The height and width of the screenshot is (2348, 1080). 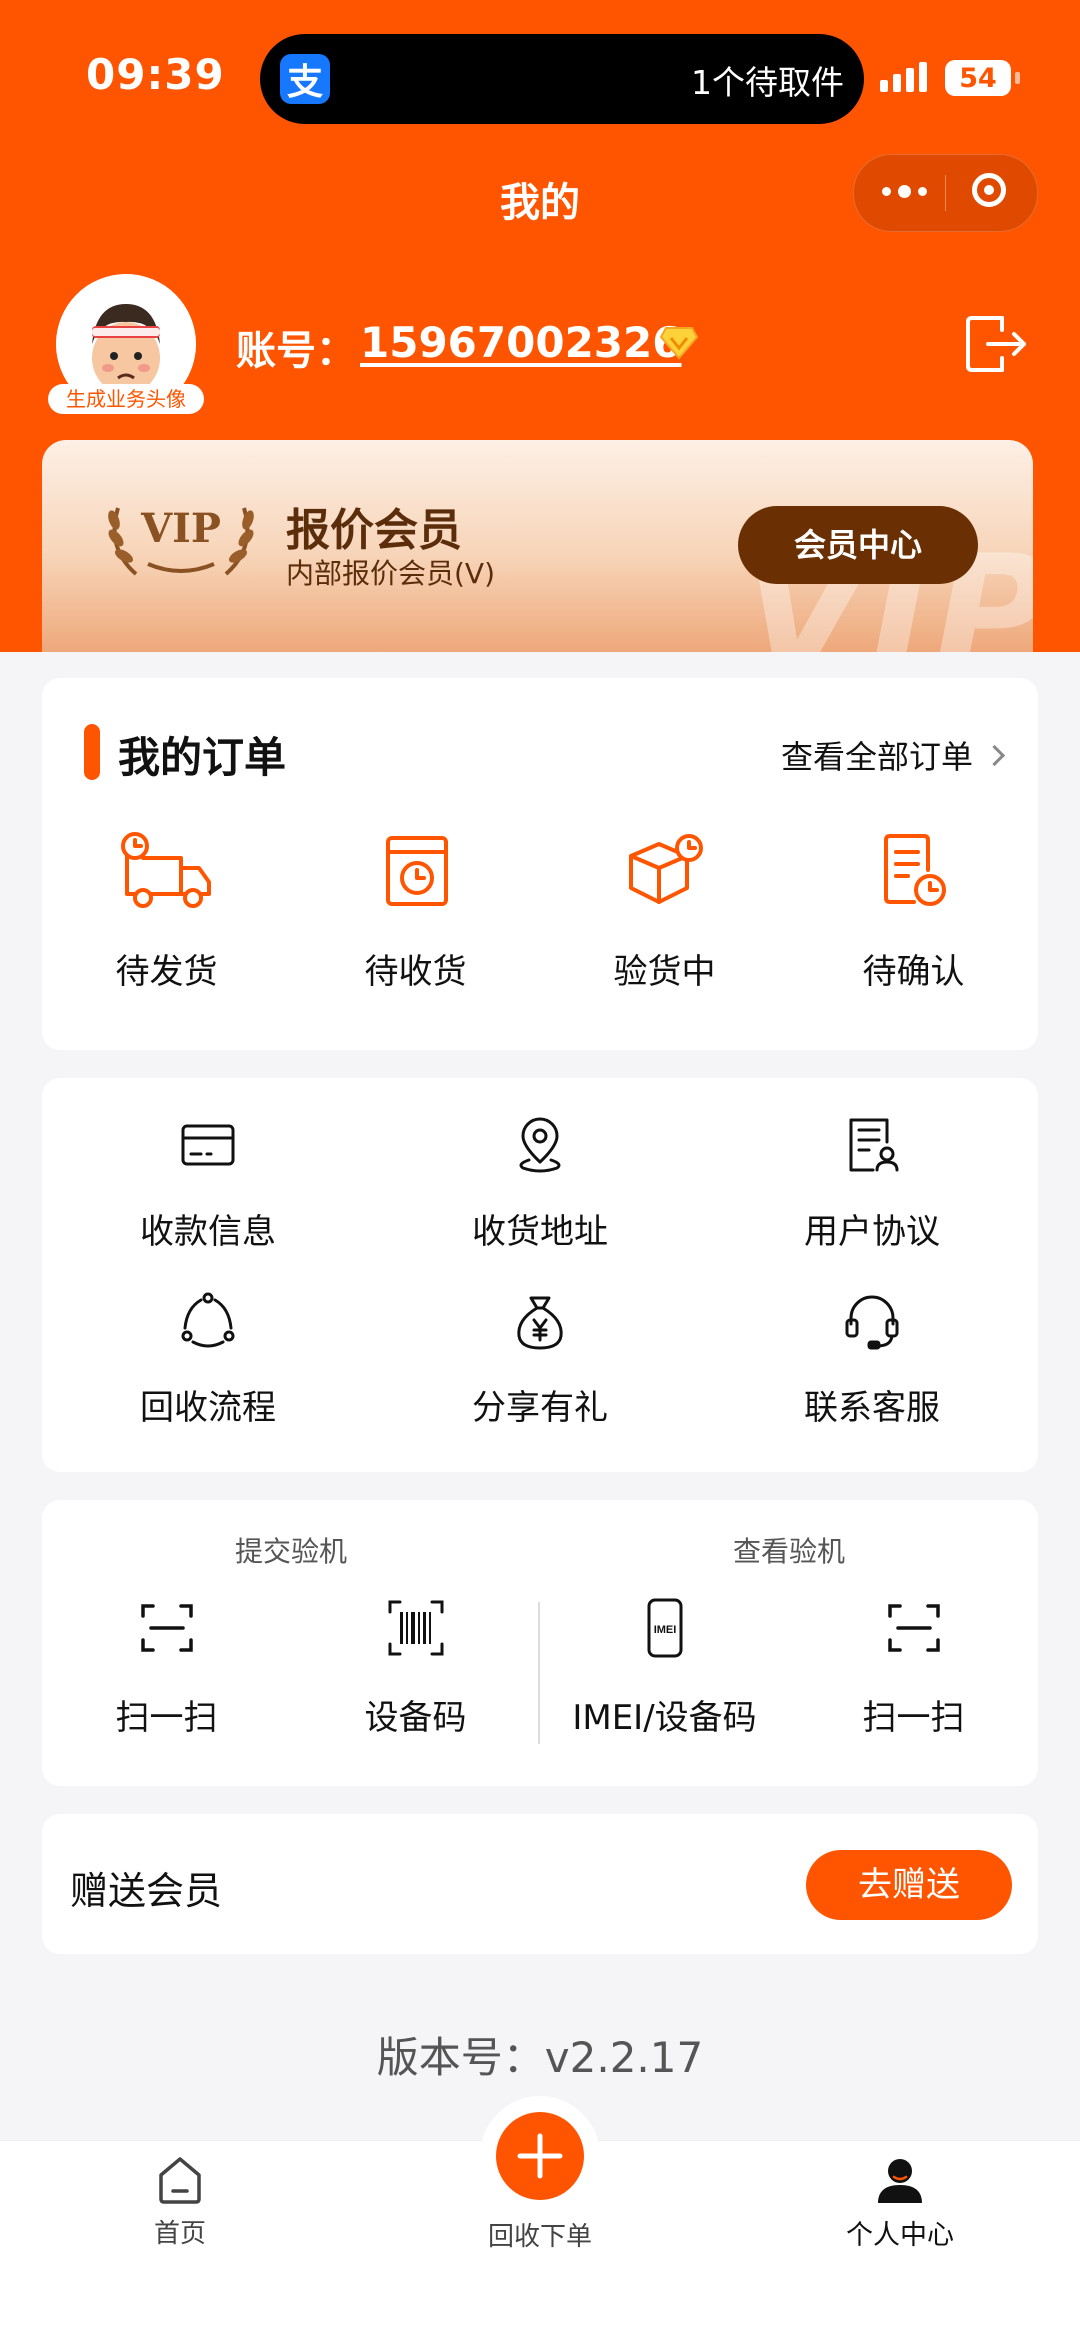 I want to click on recycle-order-button, so click(x=540, y=2156).